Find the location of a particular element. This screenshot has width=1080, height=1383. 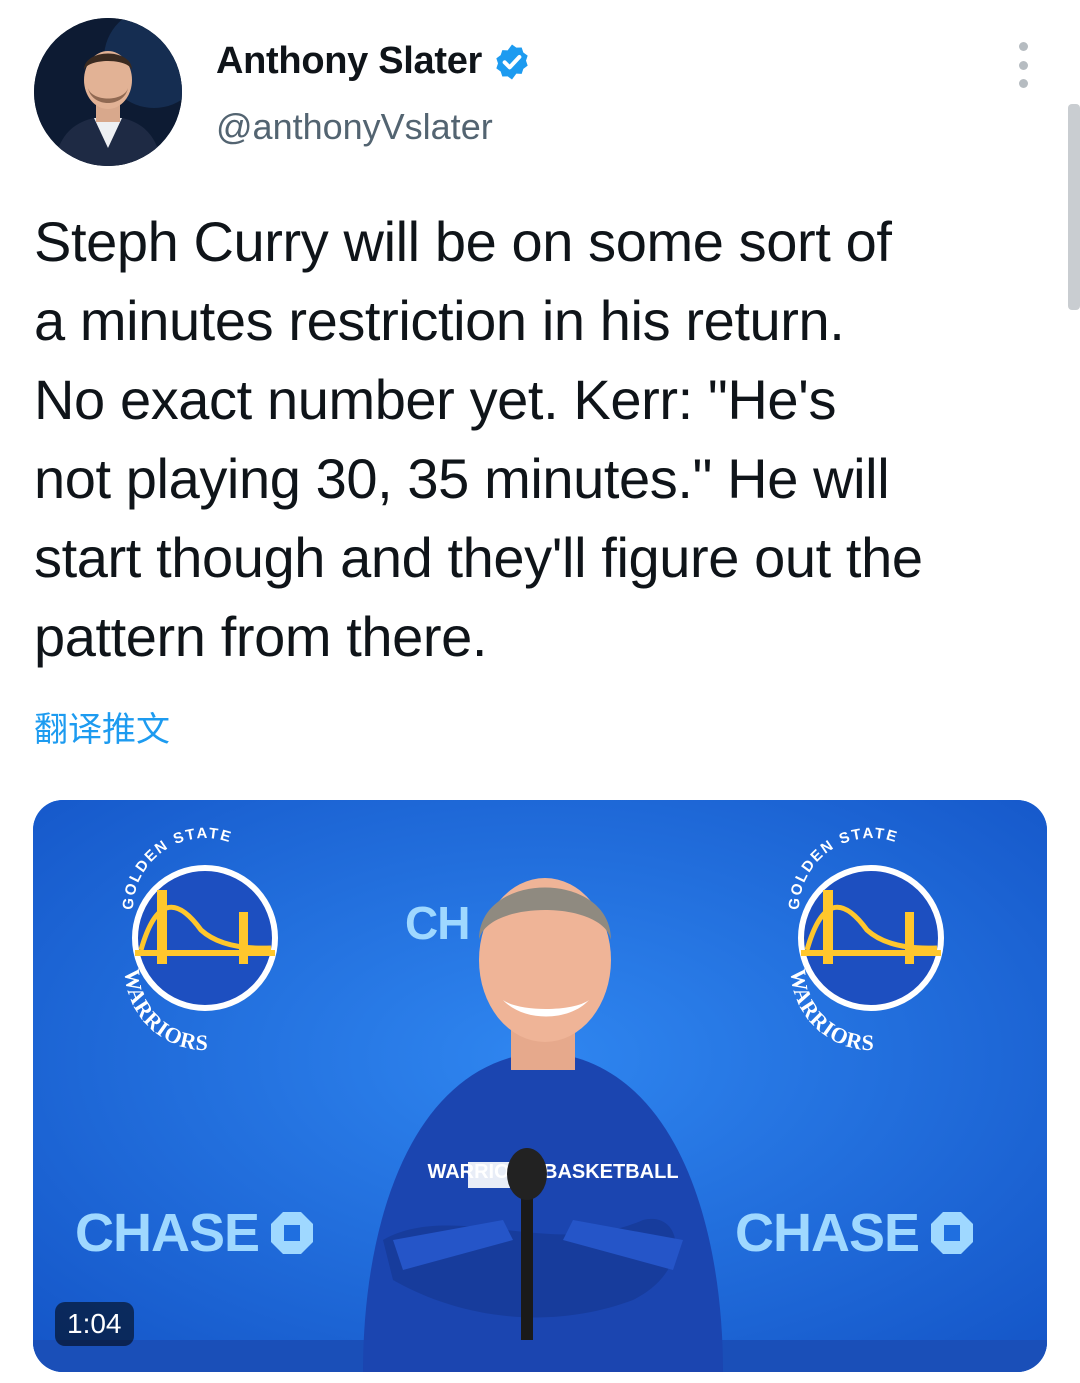

translate-tweet-link: 翻译推文 is located at coordinates (102, 726).